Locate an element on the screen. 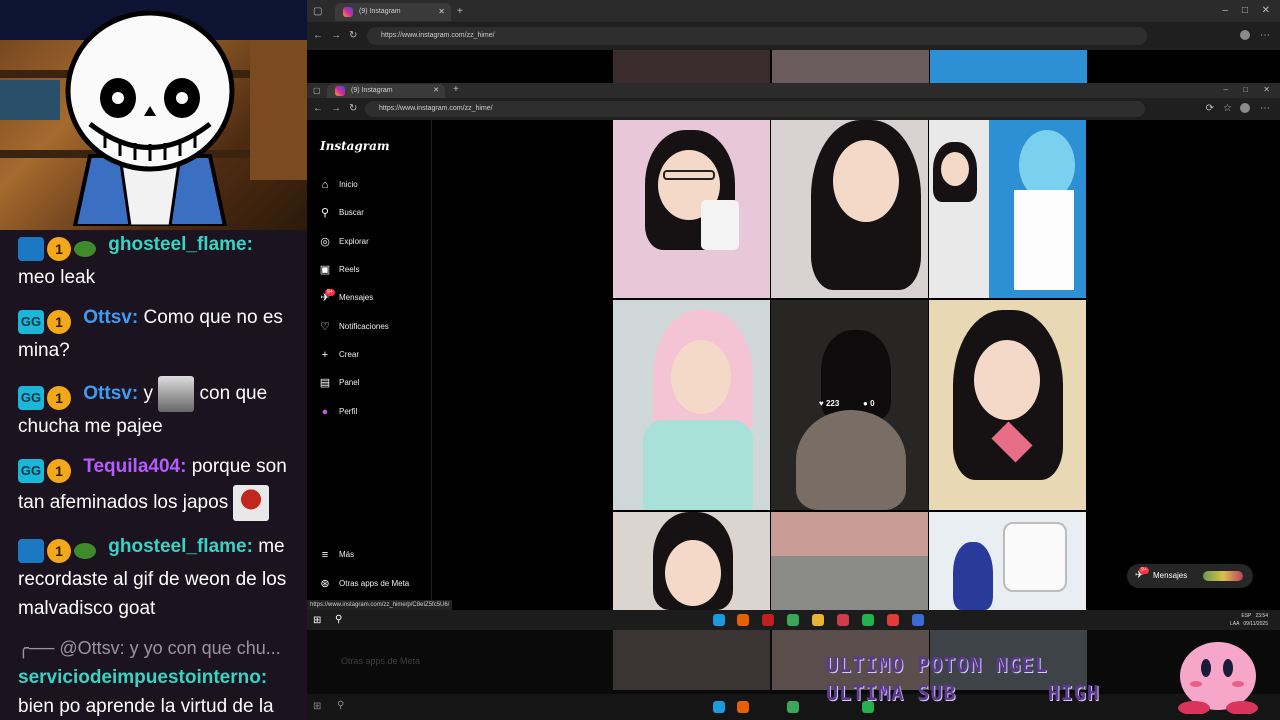 The width and height of the screenshot is (1280, 720). outer-url-field: https://www.instagram.com/zz_hime/ is located at coordinates (757, 36).